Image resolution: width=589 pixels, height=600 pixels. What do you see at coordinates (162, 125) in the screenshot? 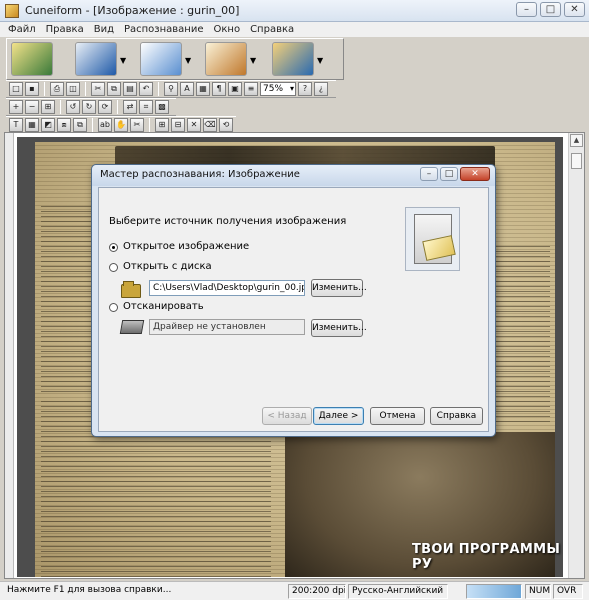
I see `add-row-icon: ⊞` at bounding box center [162, 125].